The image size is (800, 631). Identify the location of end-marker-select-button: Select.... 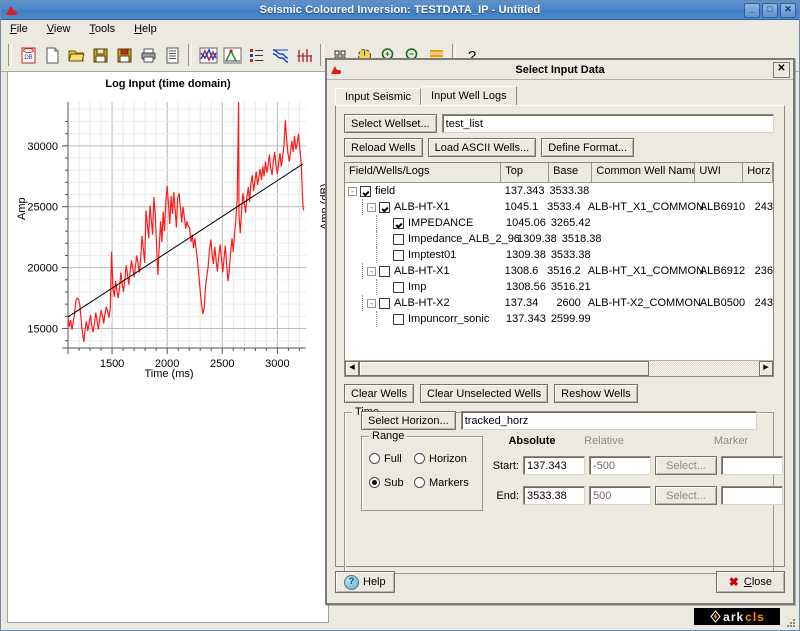
(686, 495).